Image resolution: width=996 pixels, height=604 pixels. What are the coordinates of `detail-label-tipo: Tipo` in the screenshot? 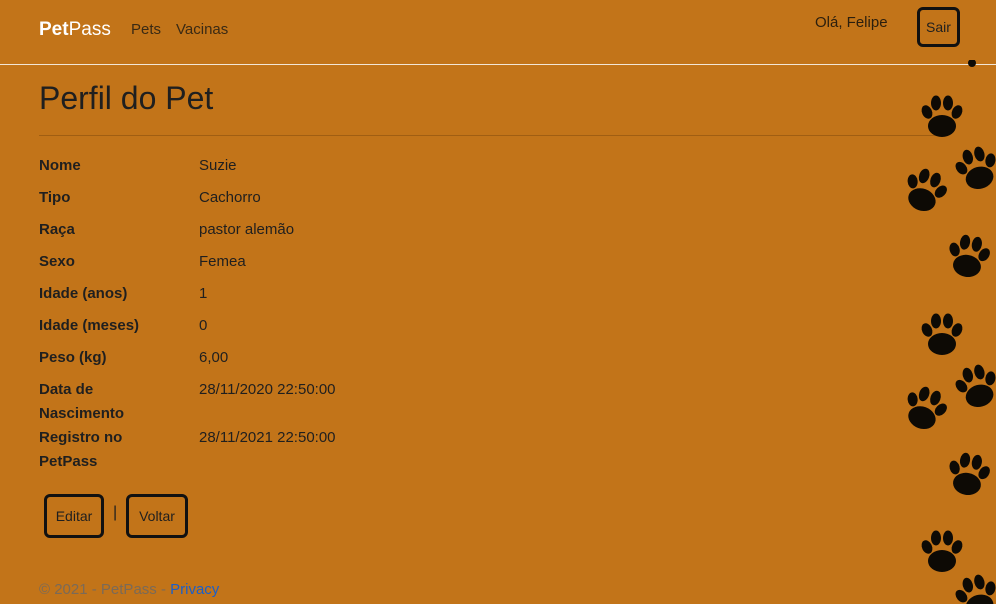 It's located at (55, 197).